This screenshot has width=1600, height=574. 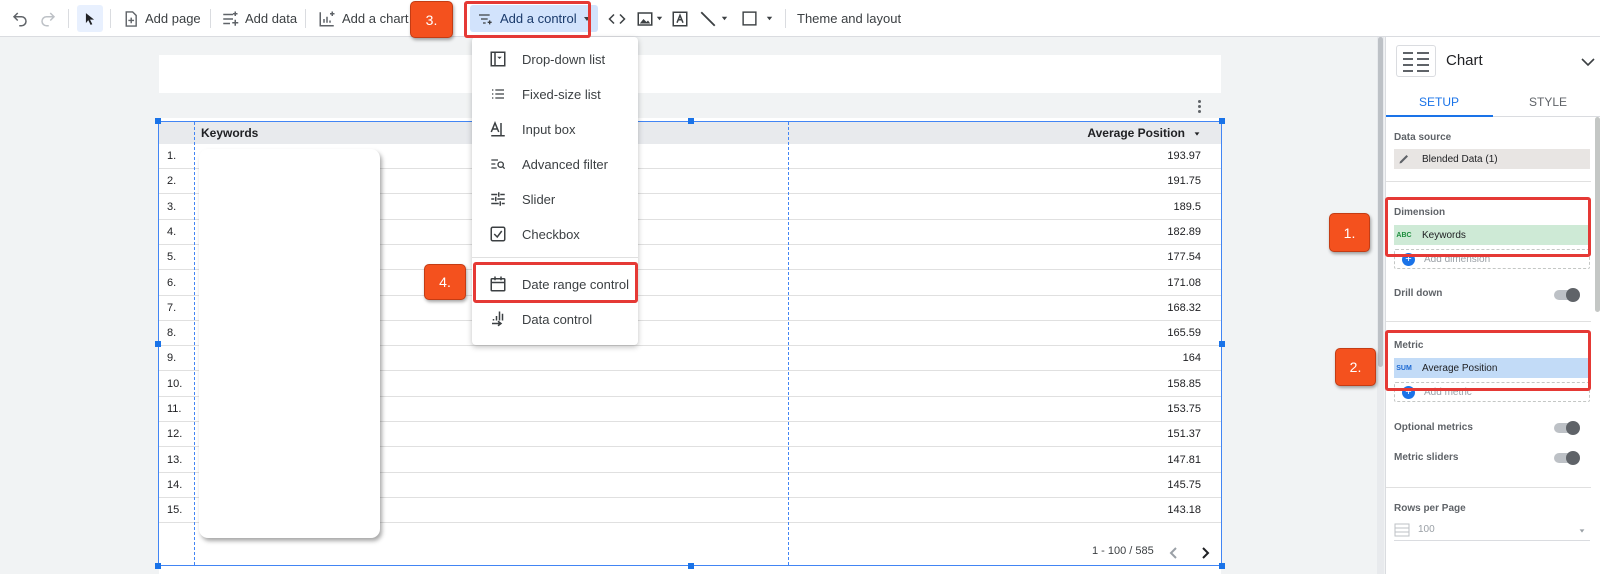 What do you see at coordinates (1493, 102) in the screenshot?
I see `panel-tabs: SETUP STYLE` at bounding box center [1493, 102].